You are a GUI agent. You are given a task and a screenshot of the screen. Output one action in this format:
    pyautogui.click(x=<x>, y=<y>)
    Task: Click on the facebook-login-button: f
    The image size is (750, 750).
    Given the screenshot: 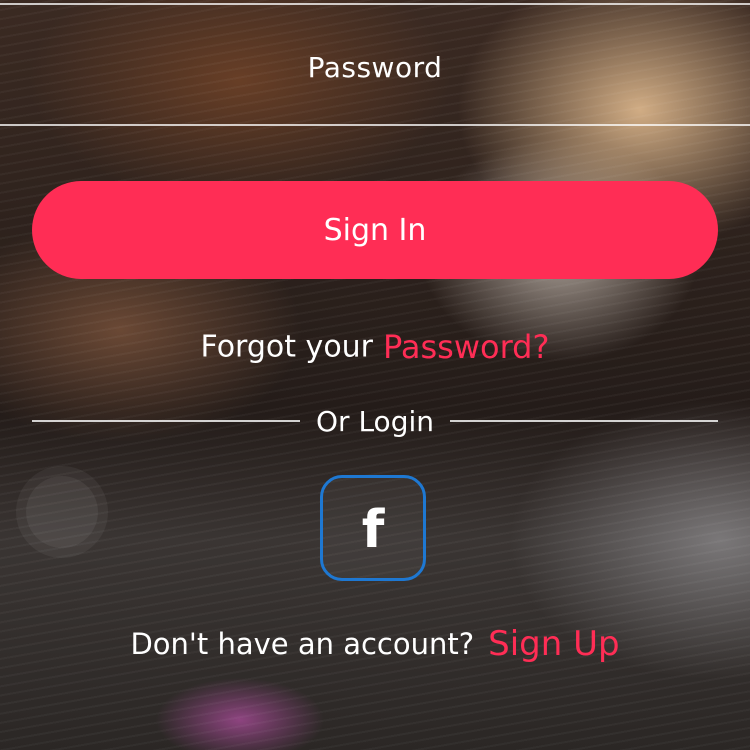 What is the action you would take?
    pyautogui.click(x=373, y=528)
    